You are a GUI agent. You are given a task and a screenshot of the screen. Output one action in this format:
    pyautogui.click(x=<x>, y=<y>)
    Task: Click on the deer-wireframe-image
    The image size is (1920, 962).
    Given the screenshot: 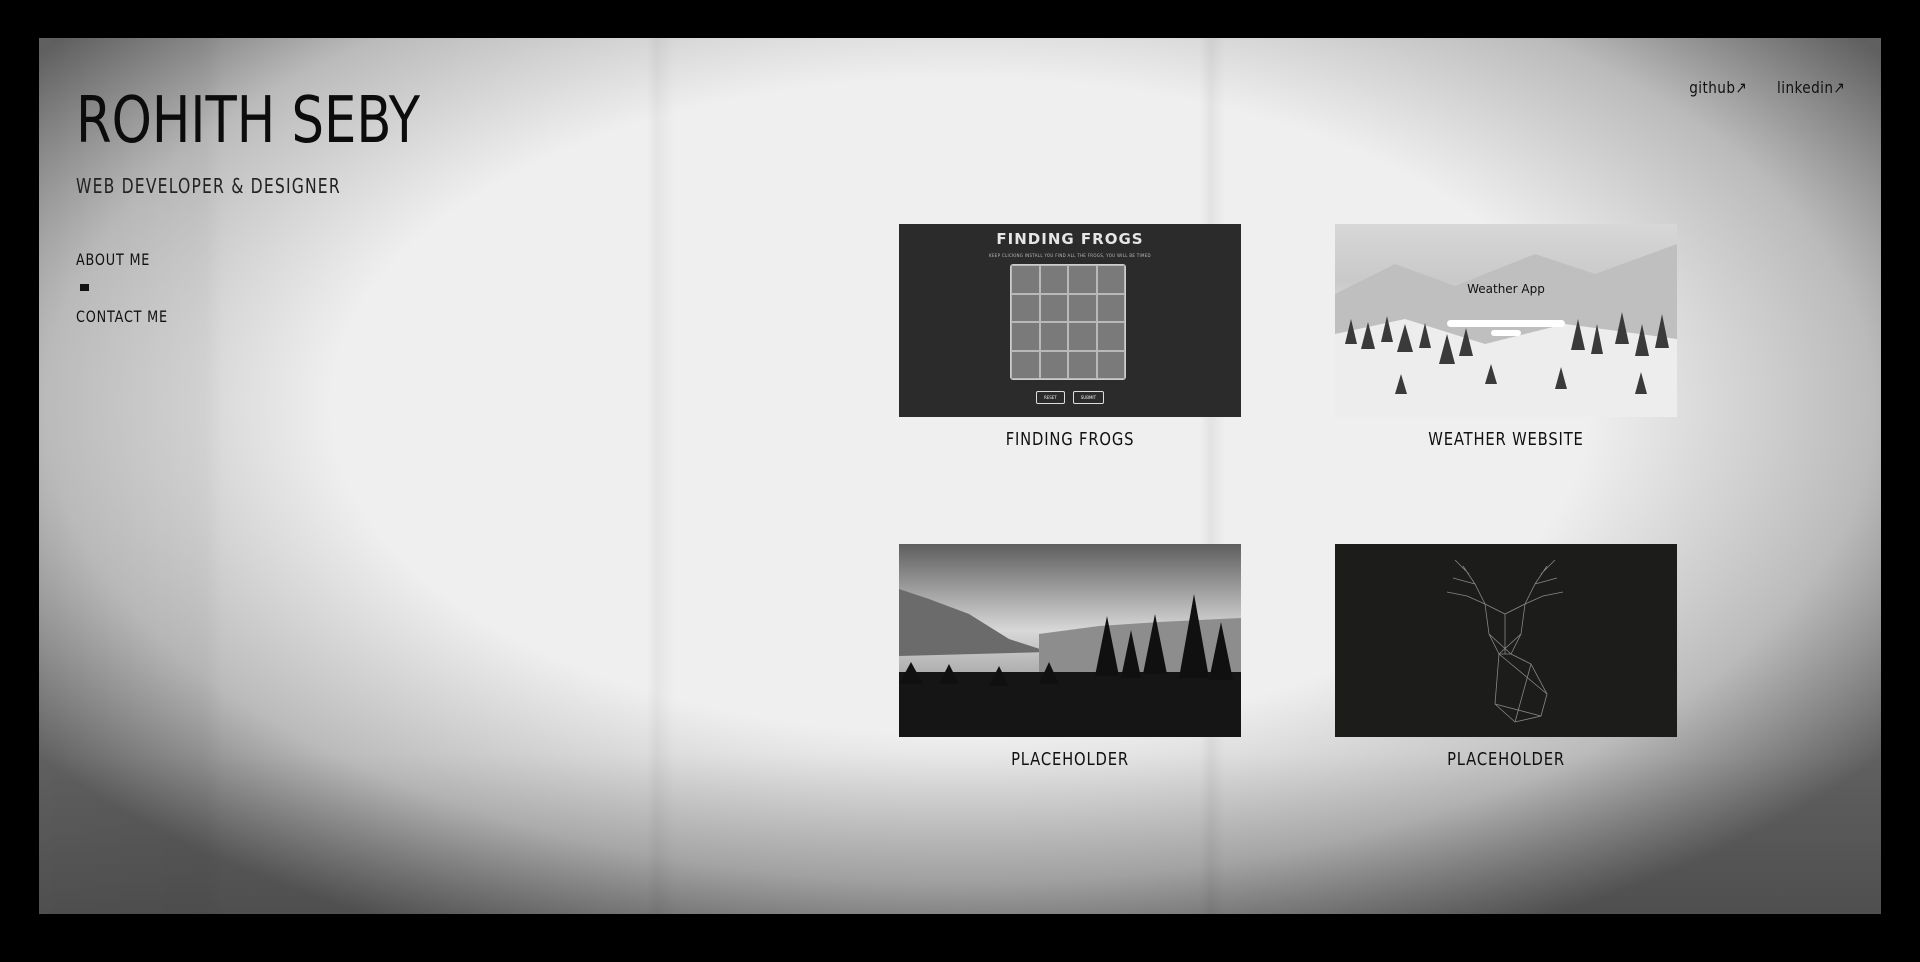 What is the action you would take?
    pyautogui.click(x=1505, y=641)
    